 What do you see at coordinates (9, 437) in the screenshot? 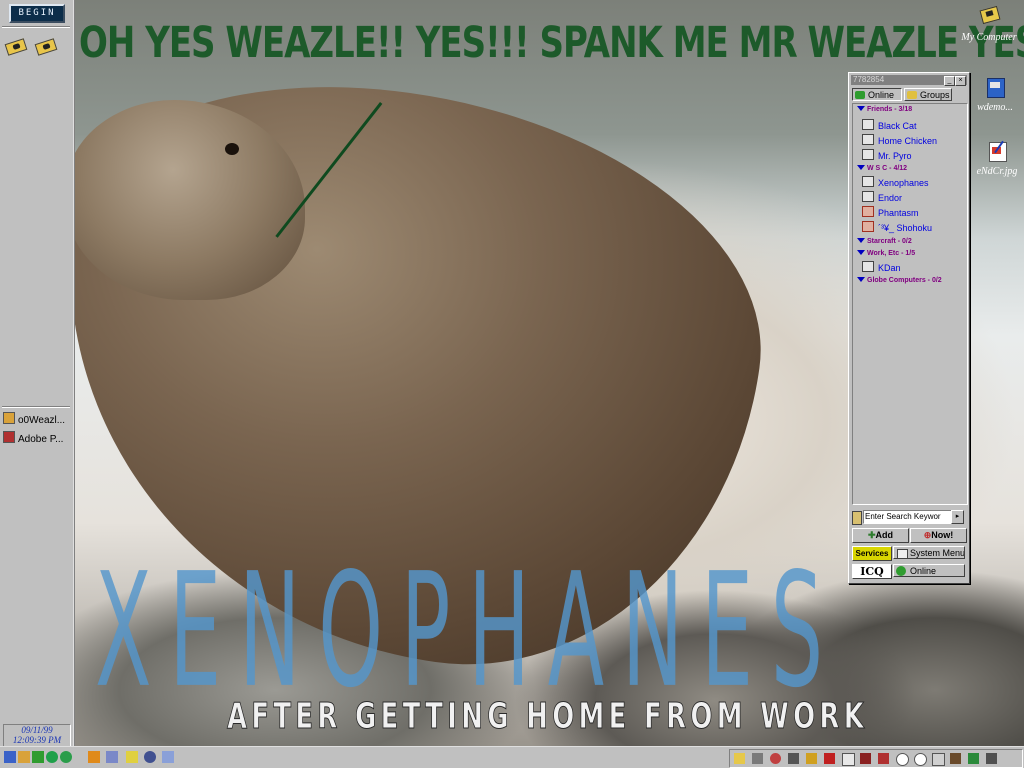
I see `photoshop-icon` at bounding box center [9, 437].